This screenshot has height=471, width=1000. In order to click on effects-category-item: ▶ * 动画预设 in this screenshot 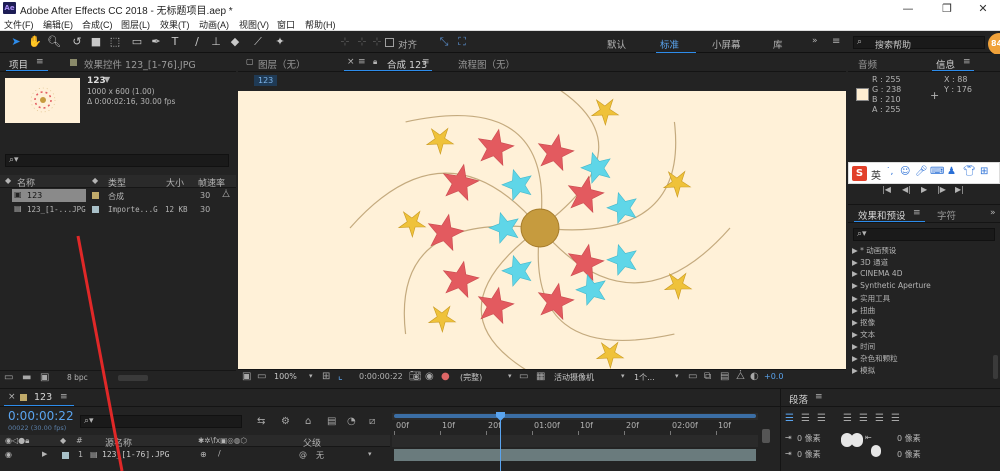, I will do `click(874, 250)`.